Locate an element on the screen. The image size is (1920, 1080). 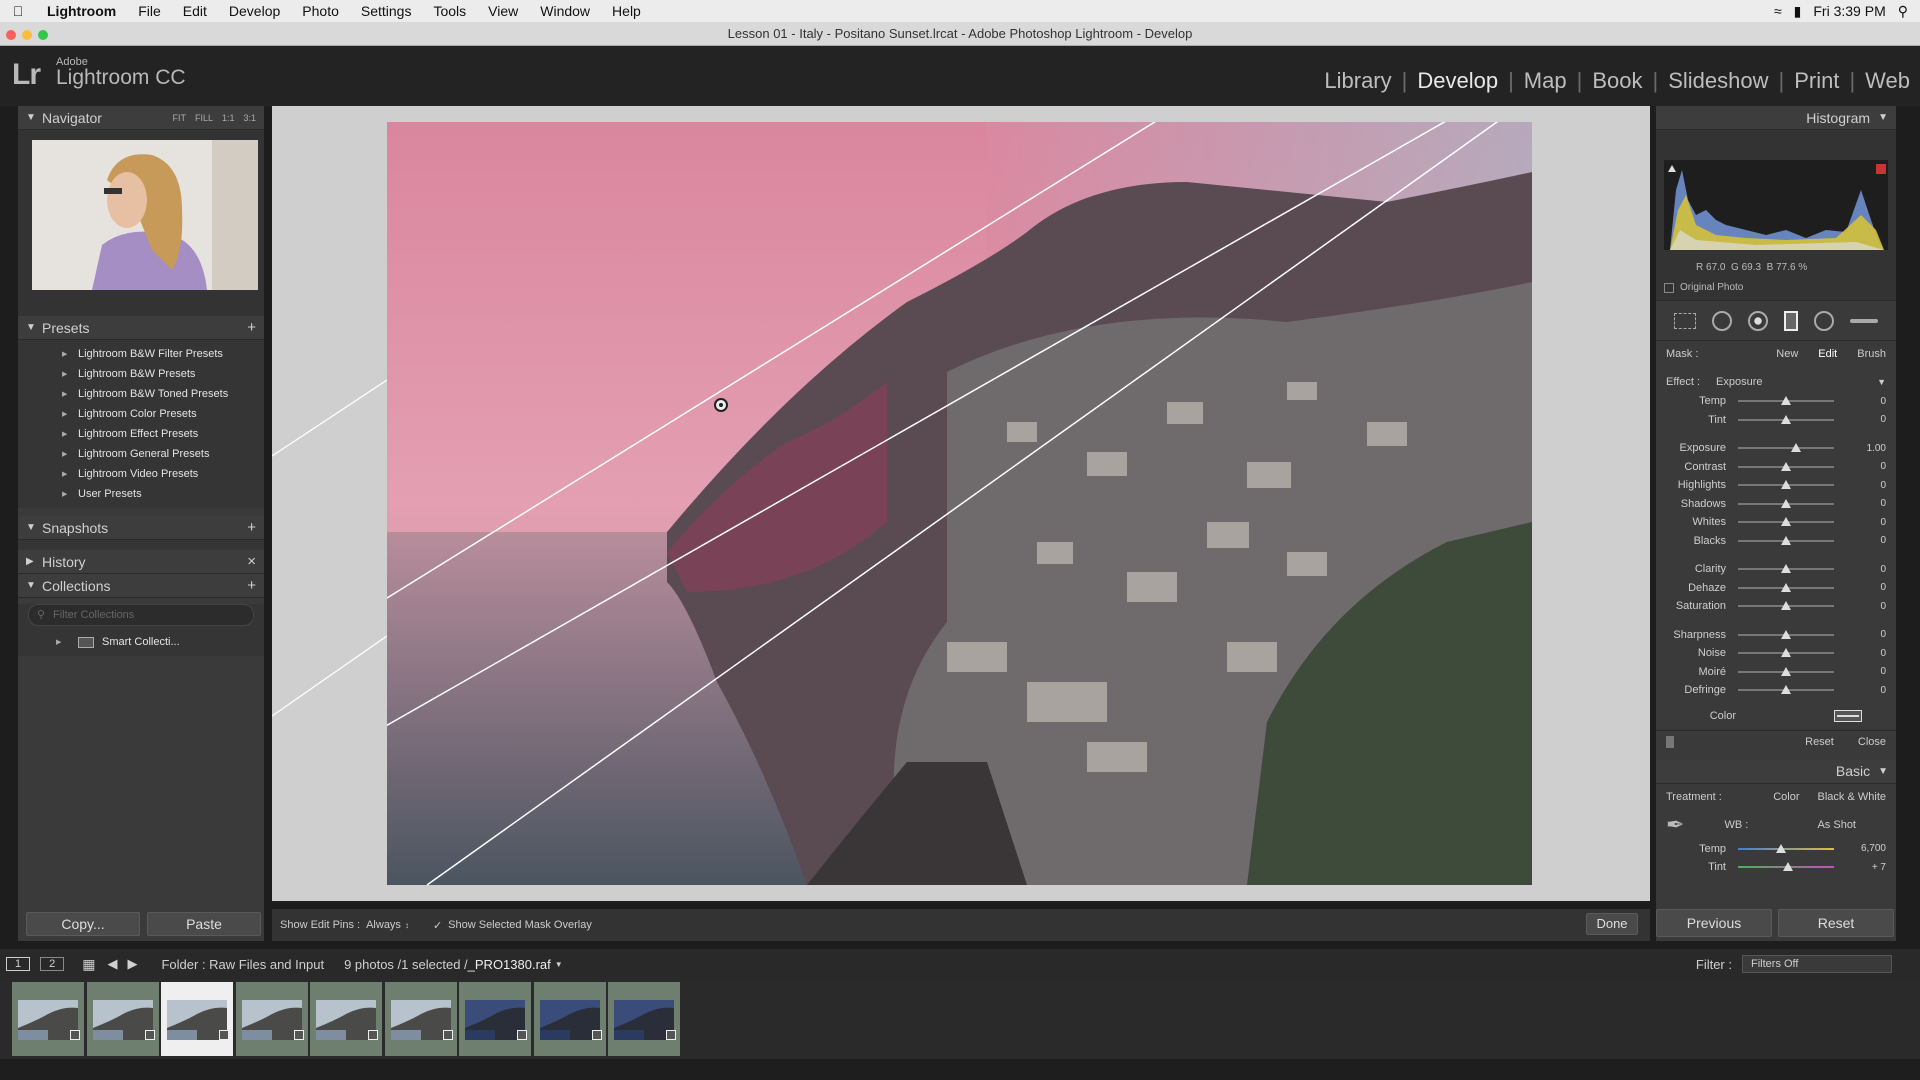
slider-sharpness: Sharpness 0 is located at coordinates (1776, 635).